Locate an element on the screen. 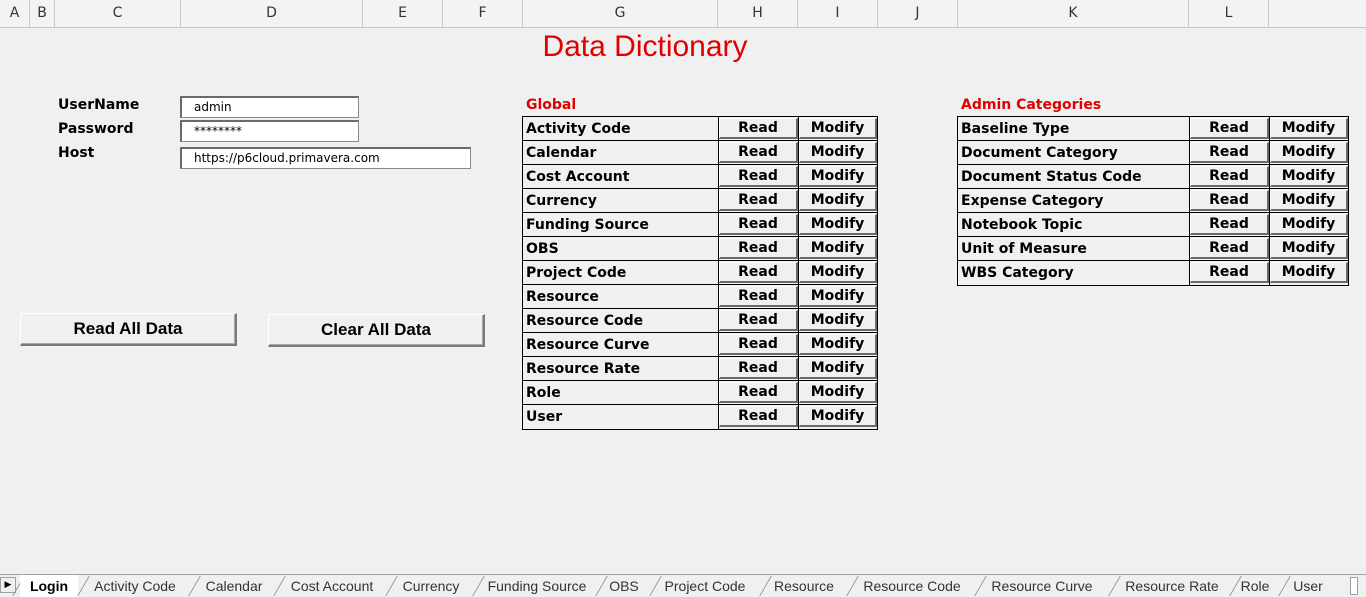 Image resolution: width=1366 pixels, height=597 pixels. global-item-label: Resource is located at coordinates (562, 297).